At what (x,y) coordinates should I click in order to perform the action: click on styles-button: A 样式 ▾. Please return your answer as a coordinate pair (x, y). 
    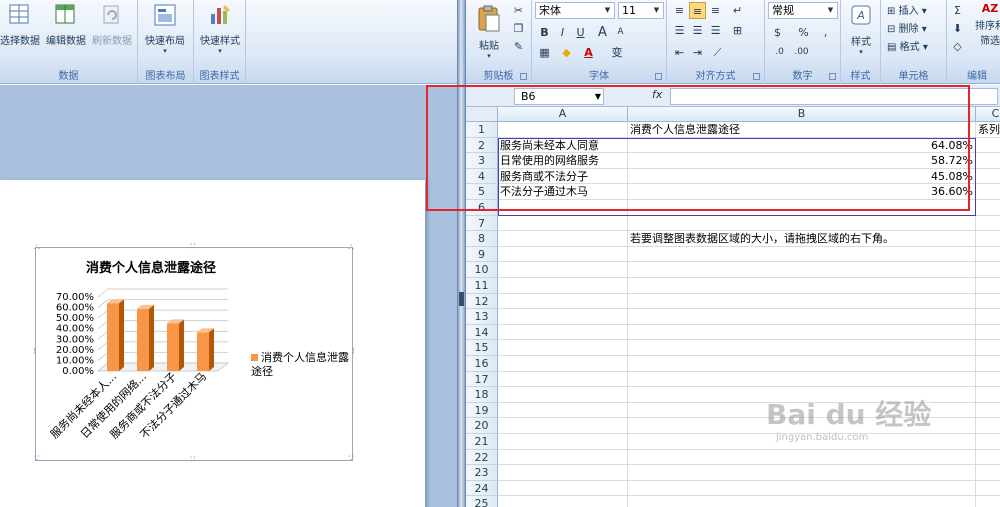
    Looking at the image, I should click on (861, 30).